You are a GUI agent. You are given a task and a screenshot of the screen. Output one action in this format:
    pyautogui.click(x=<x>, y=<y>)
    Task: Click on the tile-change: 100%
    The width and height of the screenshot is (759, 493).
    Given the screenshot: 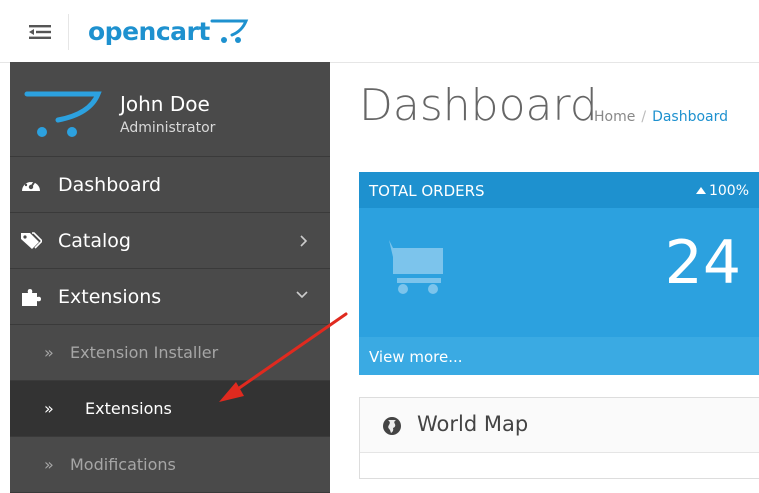 What is the action you would take?
    pyautogui.click(x=722, y=191)
    